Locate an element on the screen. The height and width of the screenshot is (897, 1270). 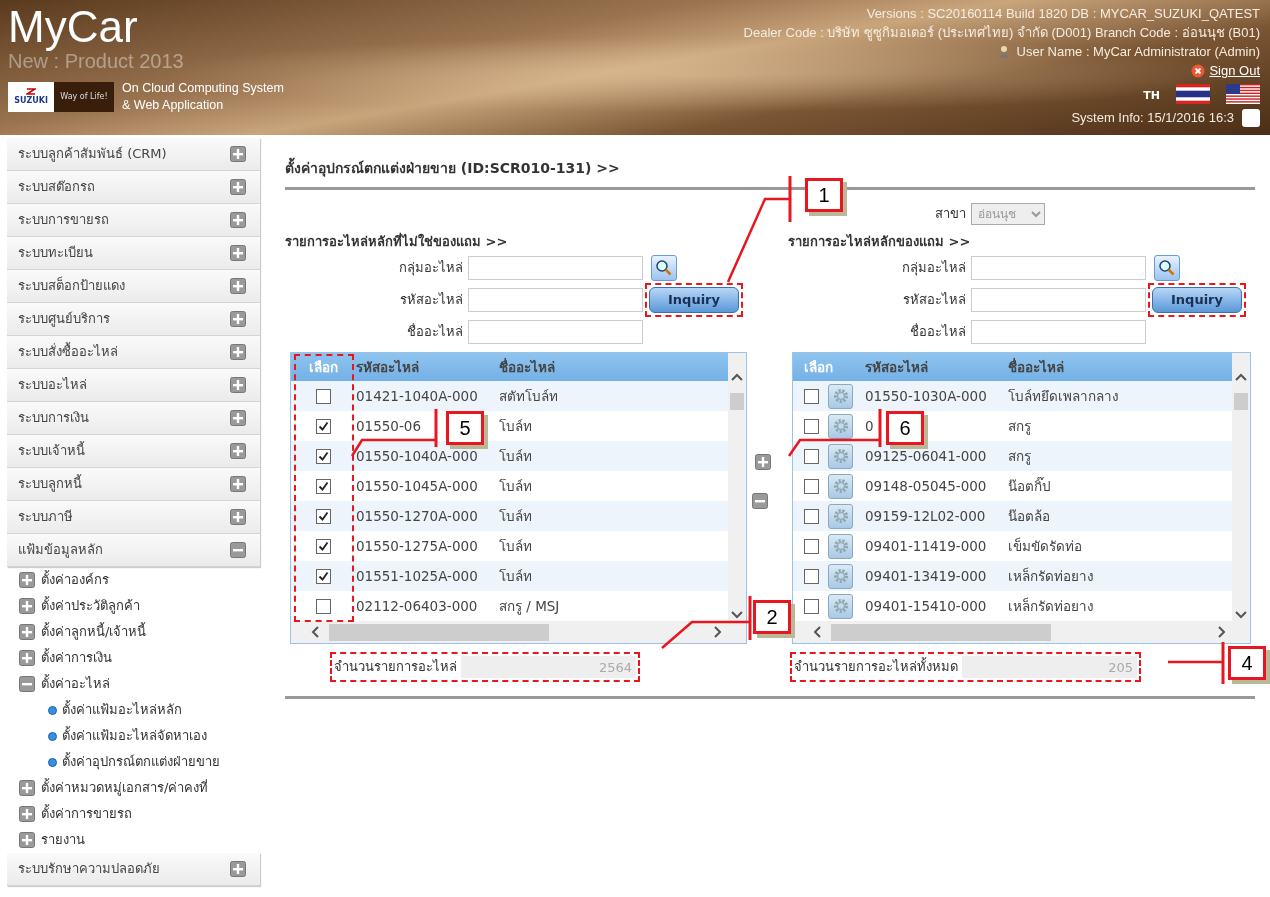
sidebar-item: ระบบเจ้าหนี้ is located at coordinates (133, 451).